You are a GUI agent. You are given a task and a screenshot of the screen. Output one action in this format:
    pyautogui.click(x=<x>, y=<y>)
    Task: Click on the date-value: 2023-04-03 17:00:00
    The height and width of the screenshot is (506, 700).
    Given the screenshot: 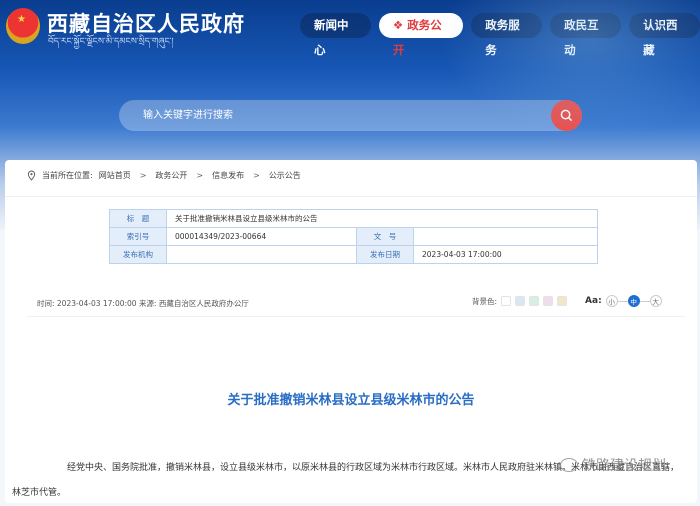 What is the action you would take?
    pyautogui.click(x=505, y=254)
    